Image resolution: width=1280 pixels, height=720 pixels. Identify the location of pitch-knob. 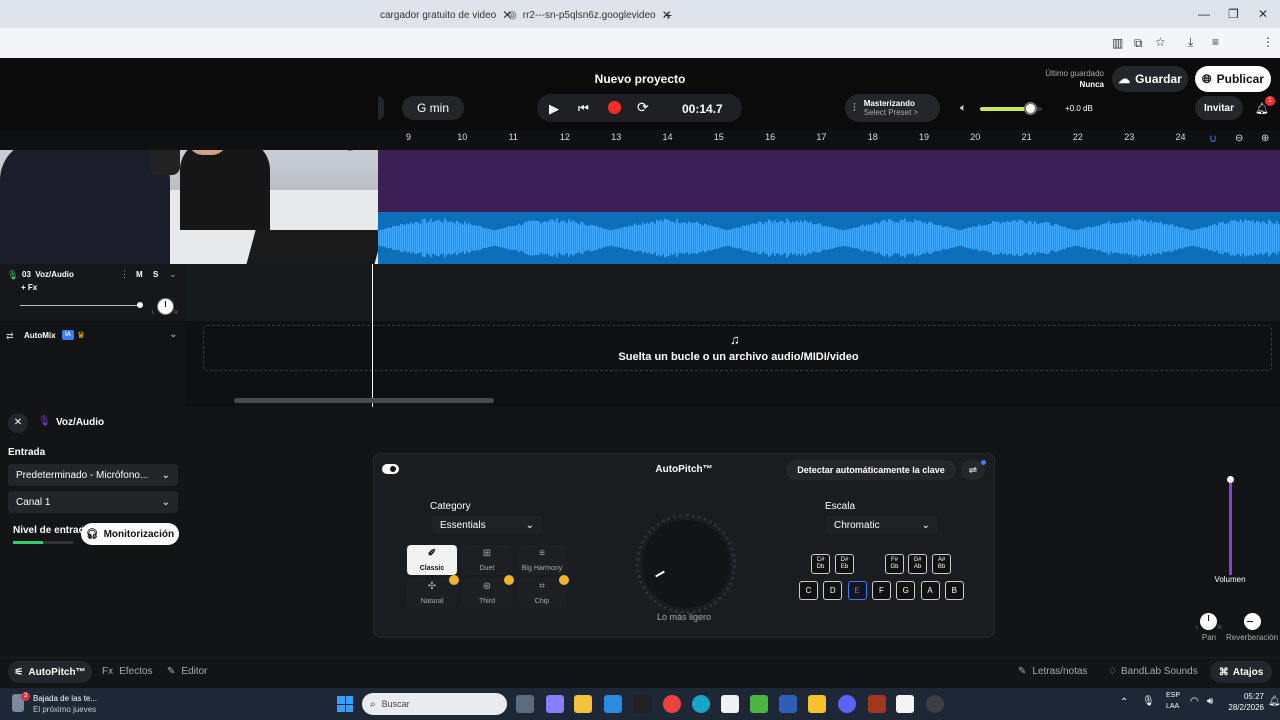
(686, 564).